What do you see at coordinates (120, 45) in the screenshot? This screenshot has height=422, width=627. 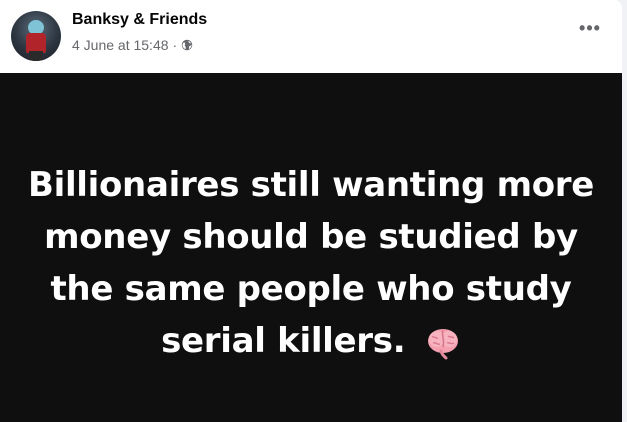 I see `post-timestamp: 4 June at 15:48` at bounding box center [120, 45].